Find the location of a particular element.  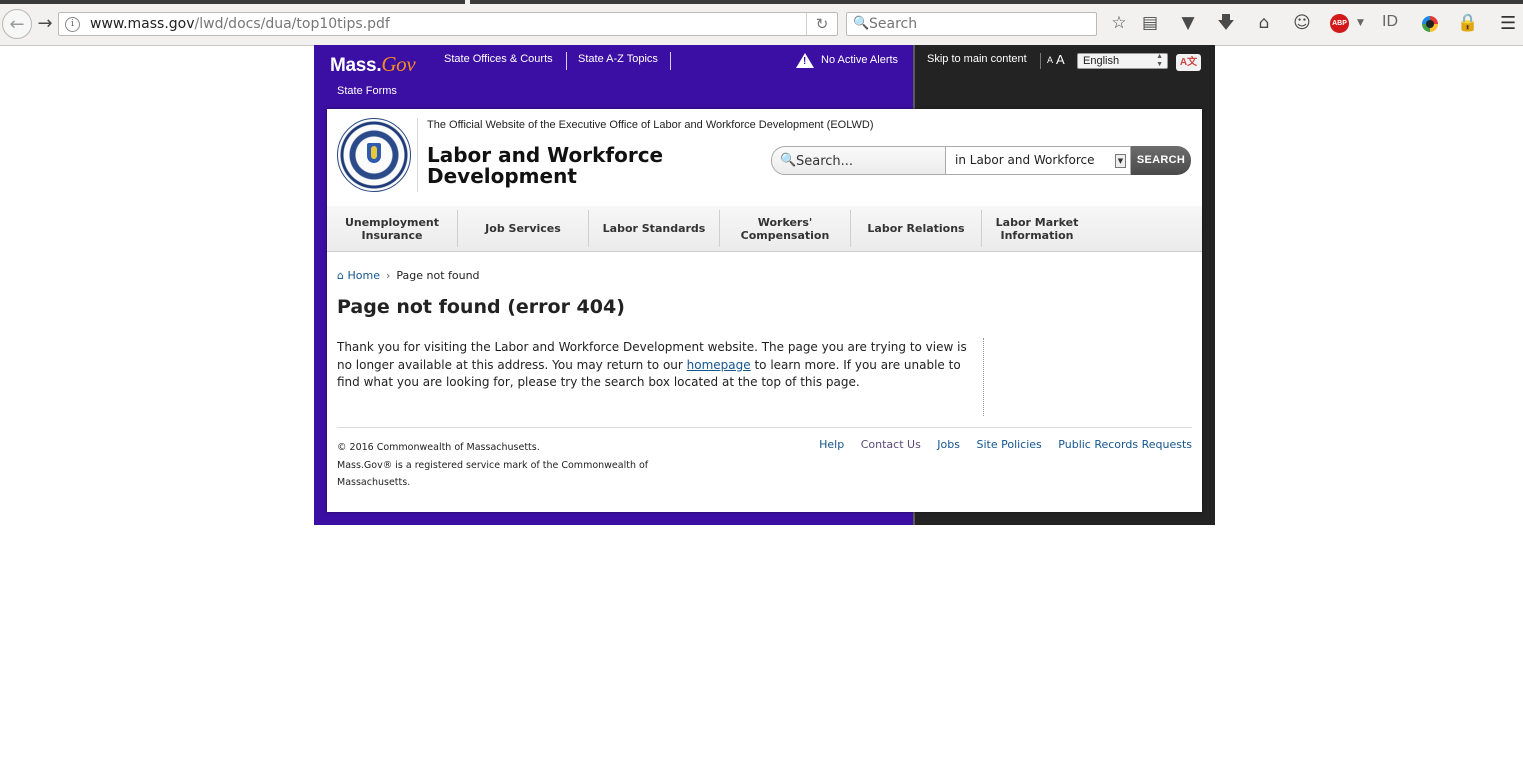

language-select: English ▲ ▼ is located at coordinates (1122, 61).